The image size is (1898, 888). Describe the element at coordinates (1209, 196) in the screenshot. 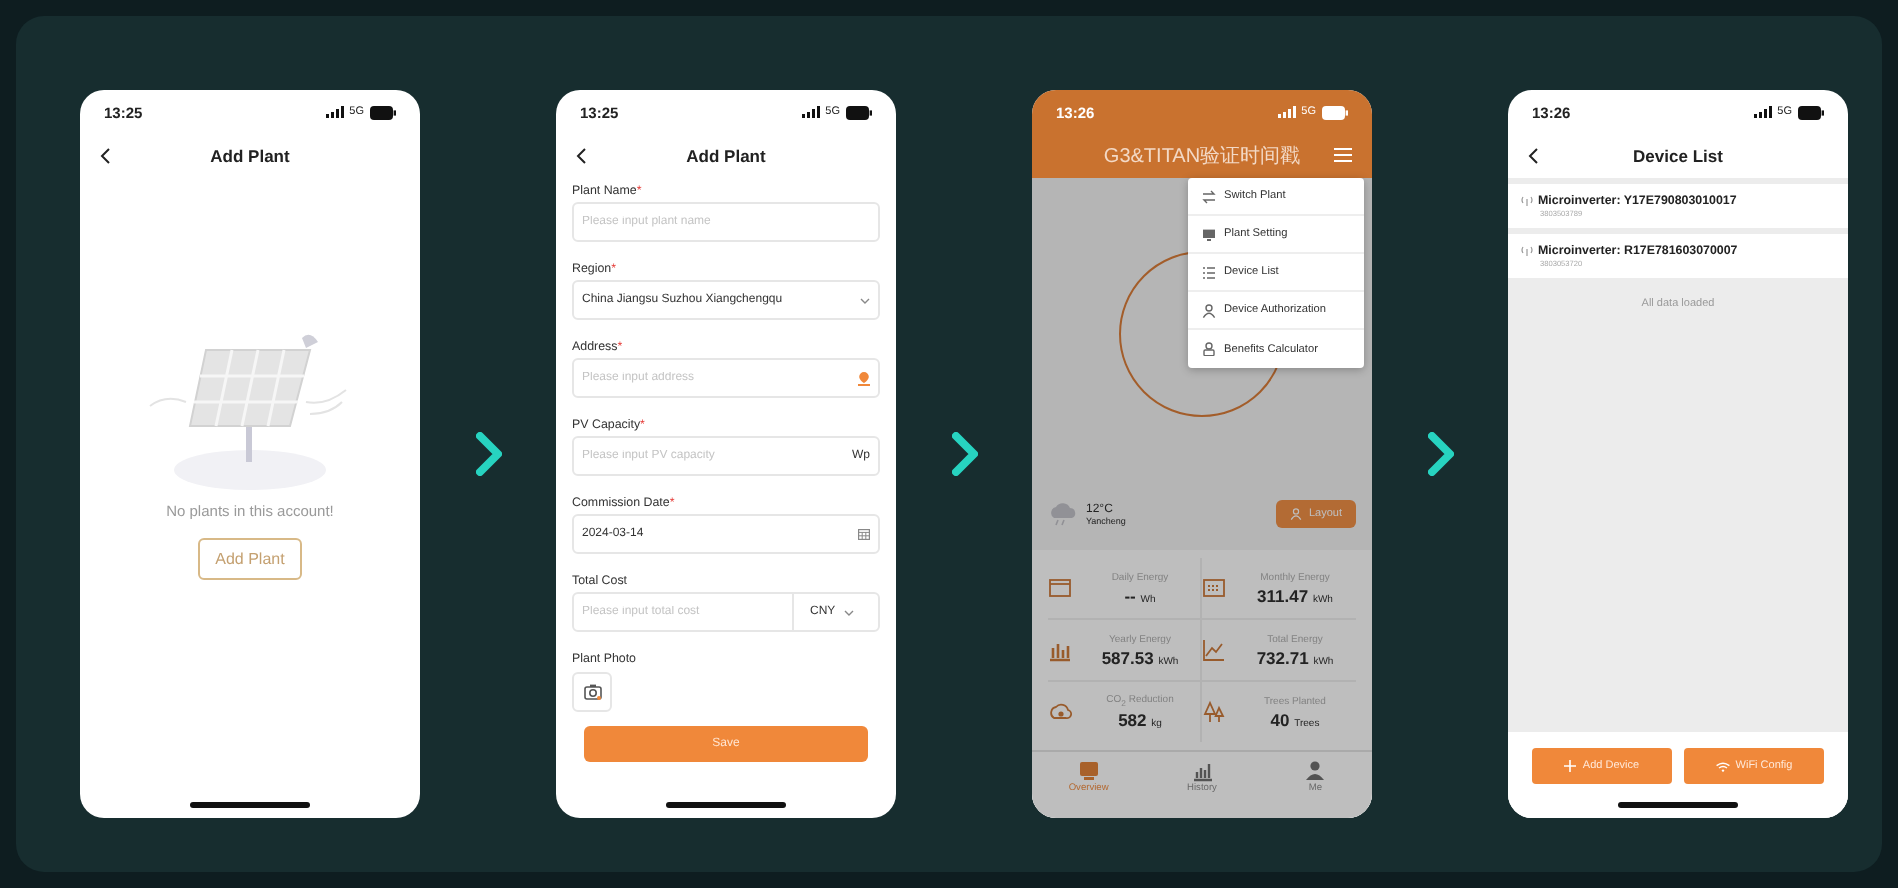

I see `swap-icon` at that location.